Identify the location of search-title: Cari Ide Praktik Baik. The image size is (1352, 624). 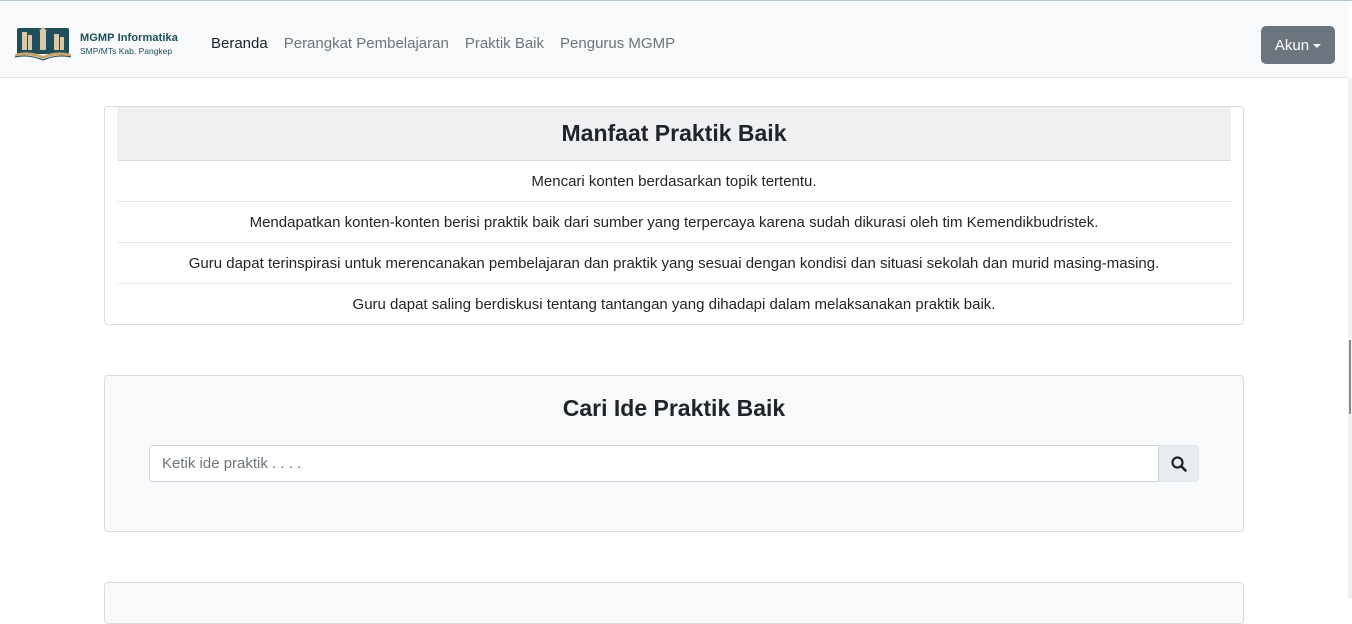
(674, 408).